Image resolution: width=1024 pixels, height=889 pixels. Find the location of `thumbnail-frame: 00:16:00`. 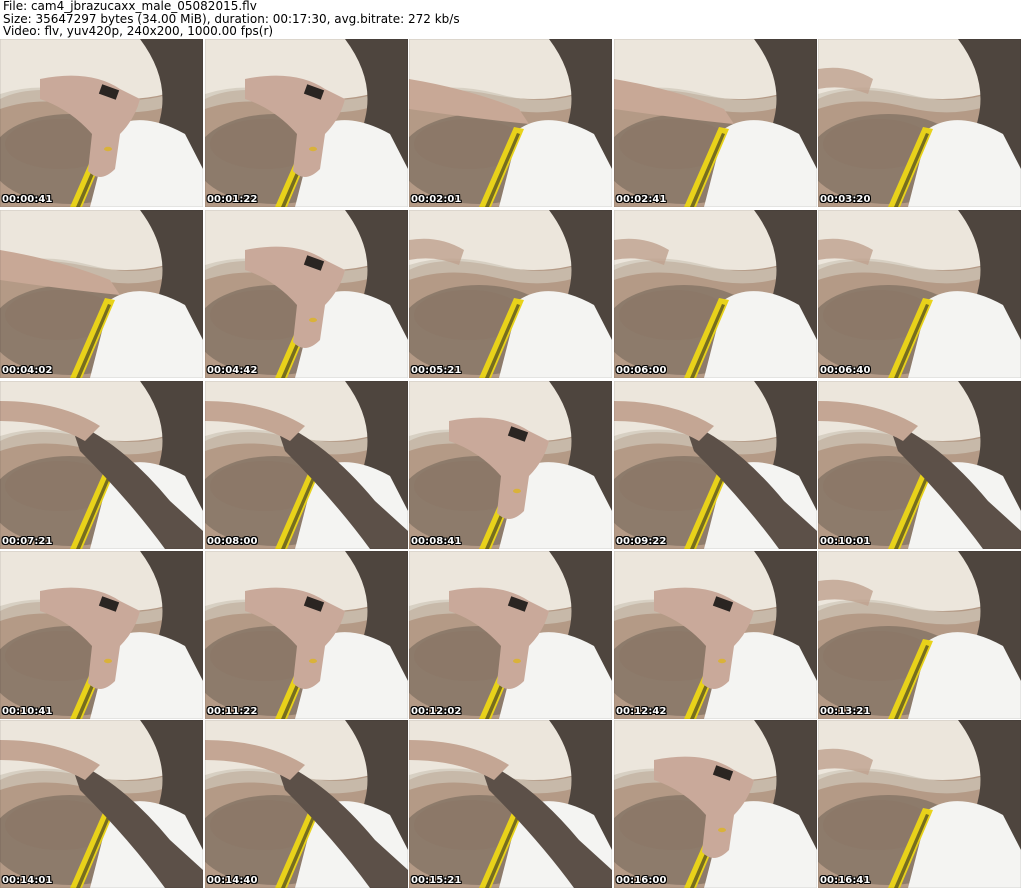

thumbnail-frame: 00:16:00 is located at coordinates (715, 804).